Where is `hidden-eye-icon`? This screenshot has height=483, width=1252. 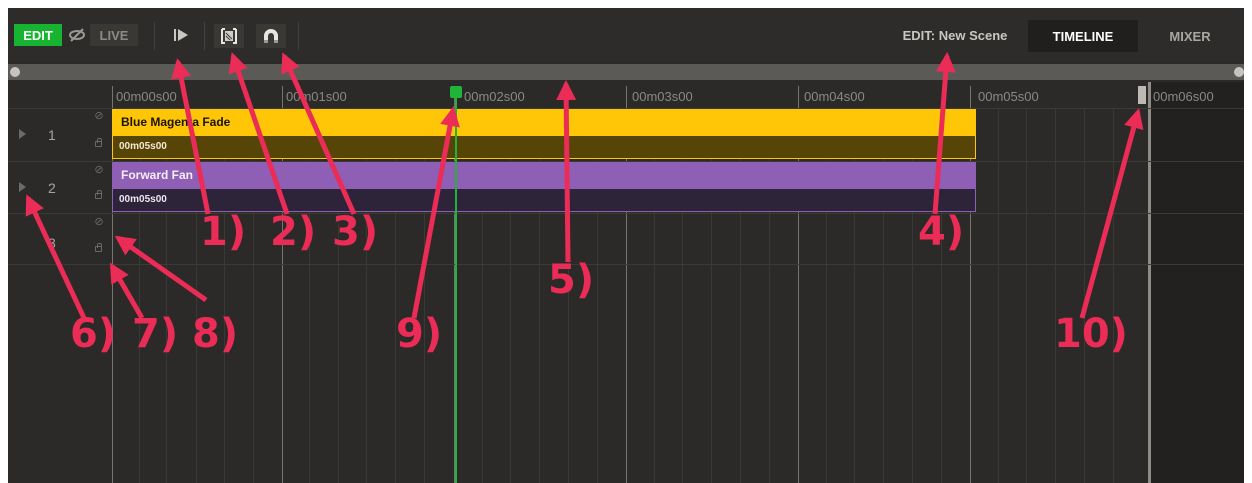 hidden-eye-icon is located at coordinates (77, 35).